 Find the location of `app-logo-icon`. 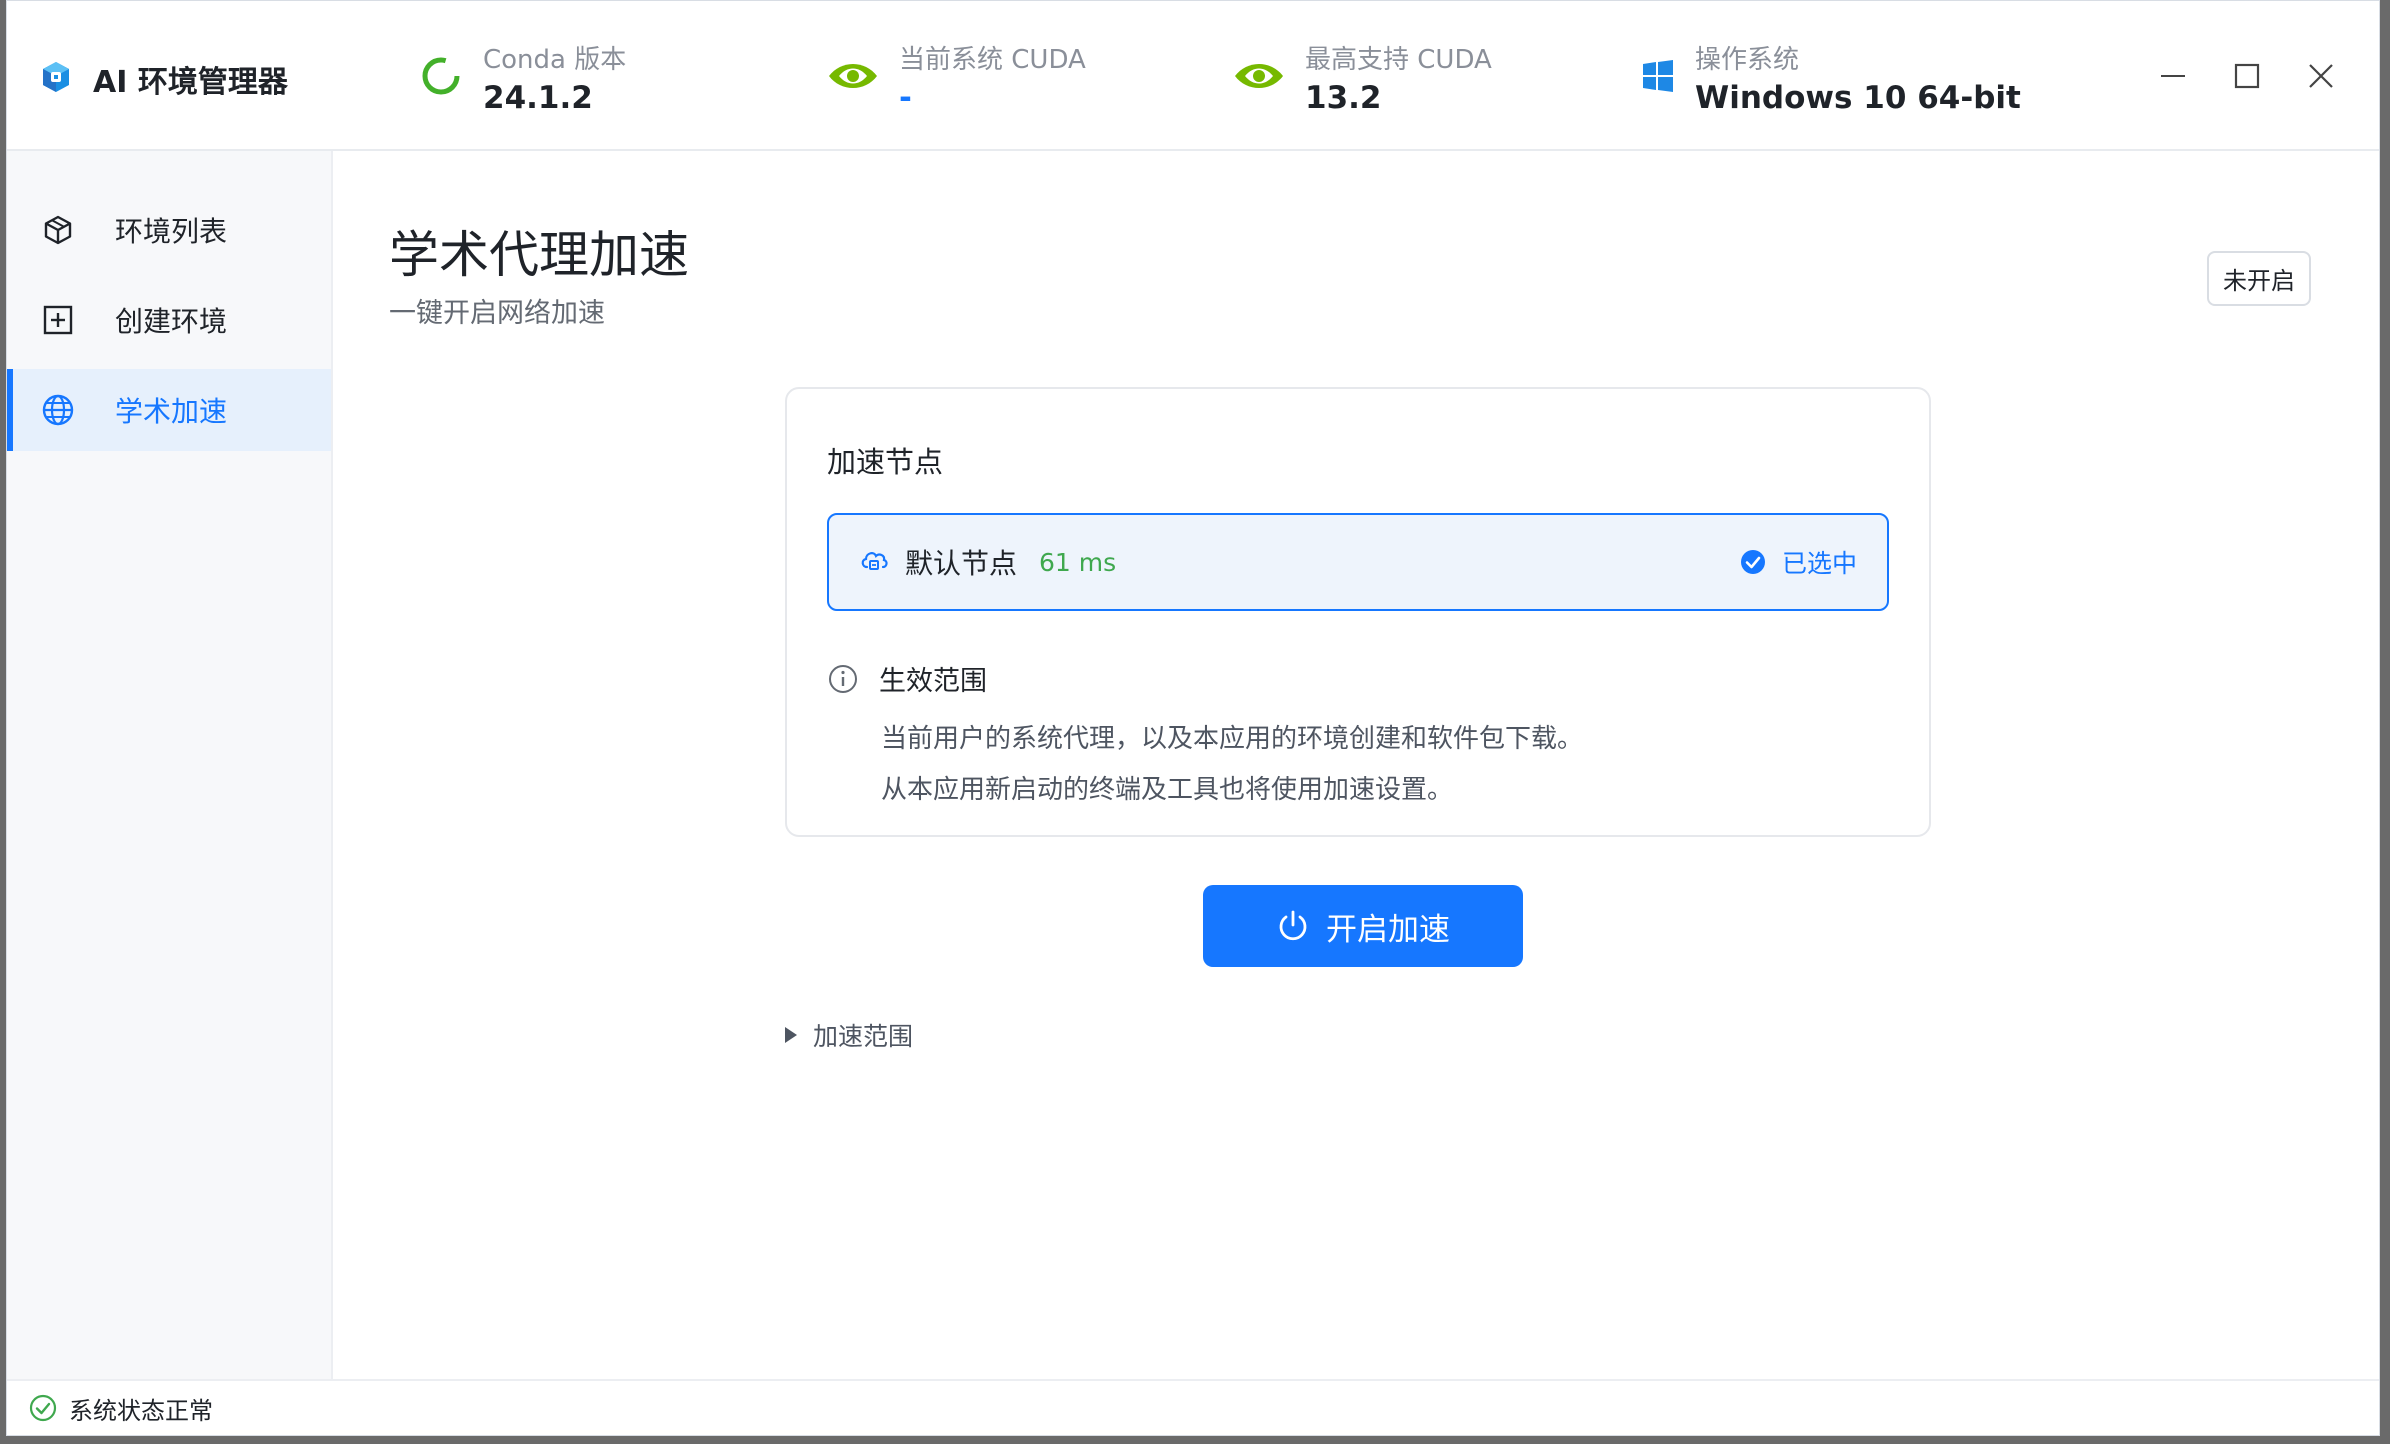

app-logo-icon is located at coordinates (56, 79).